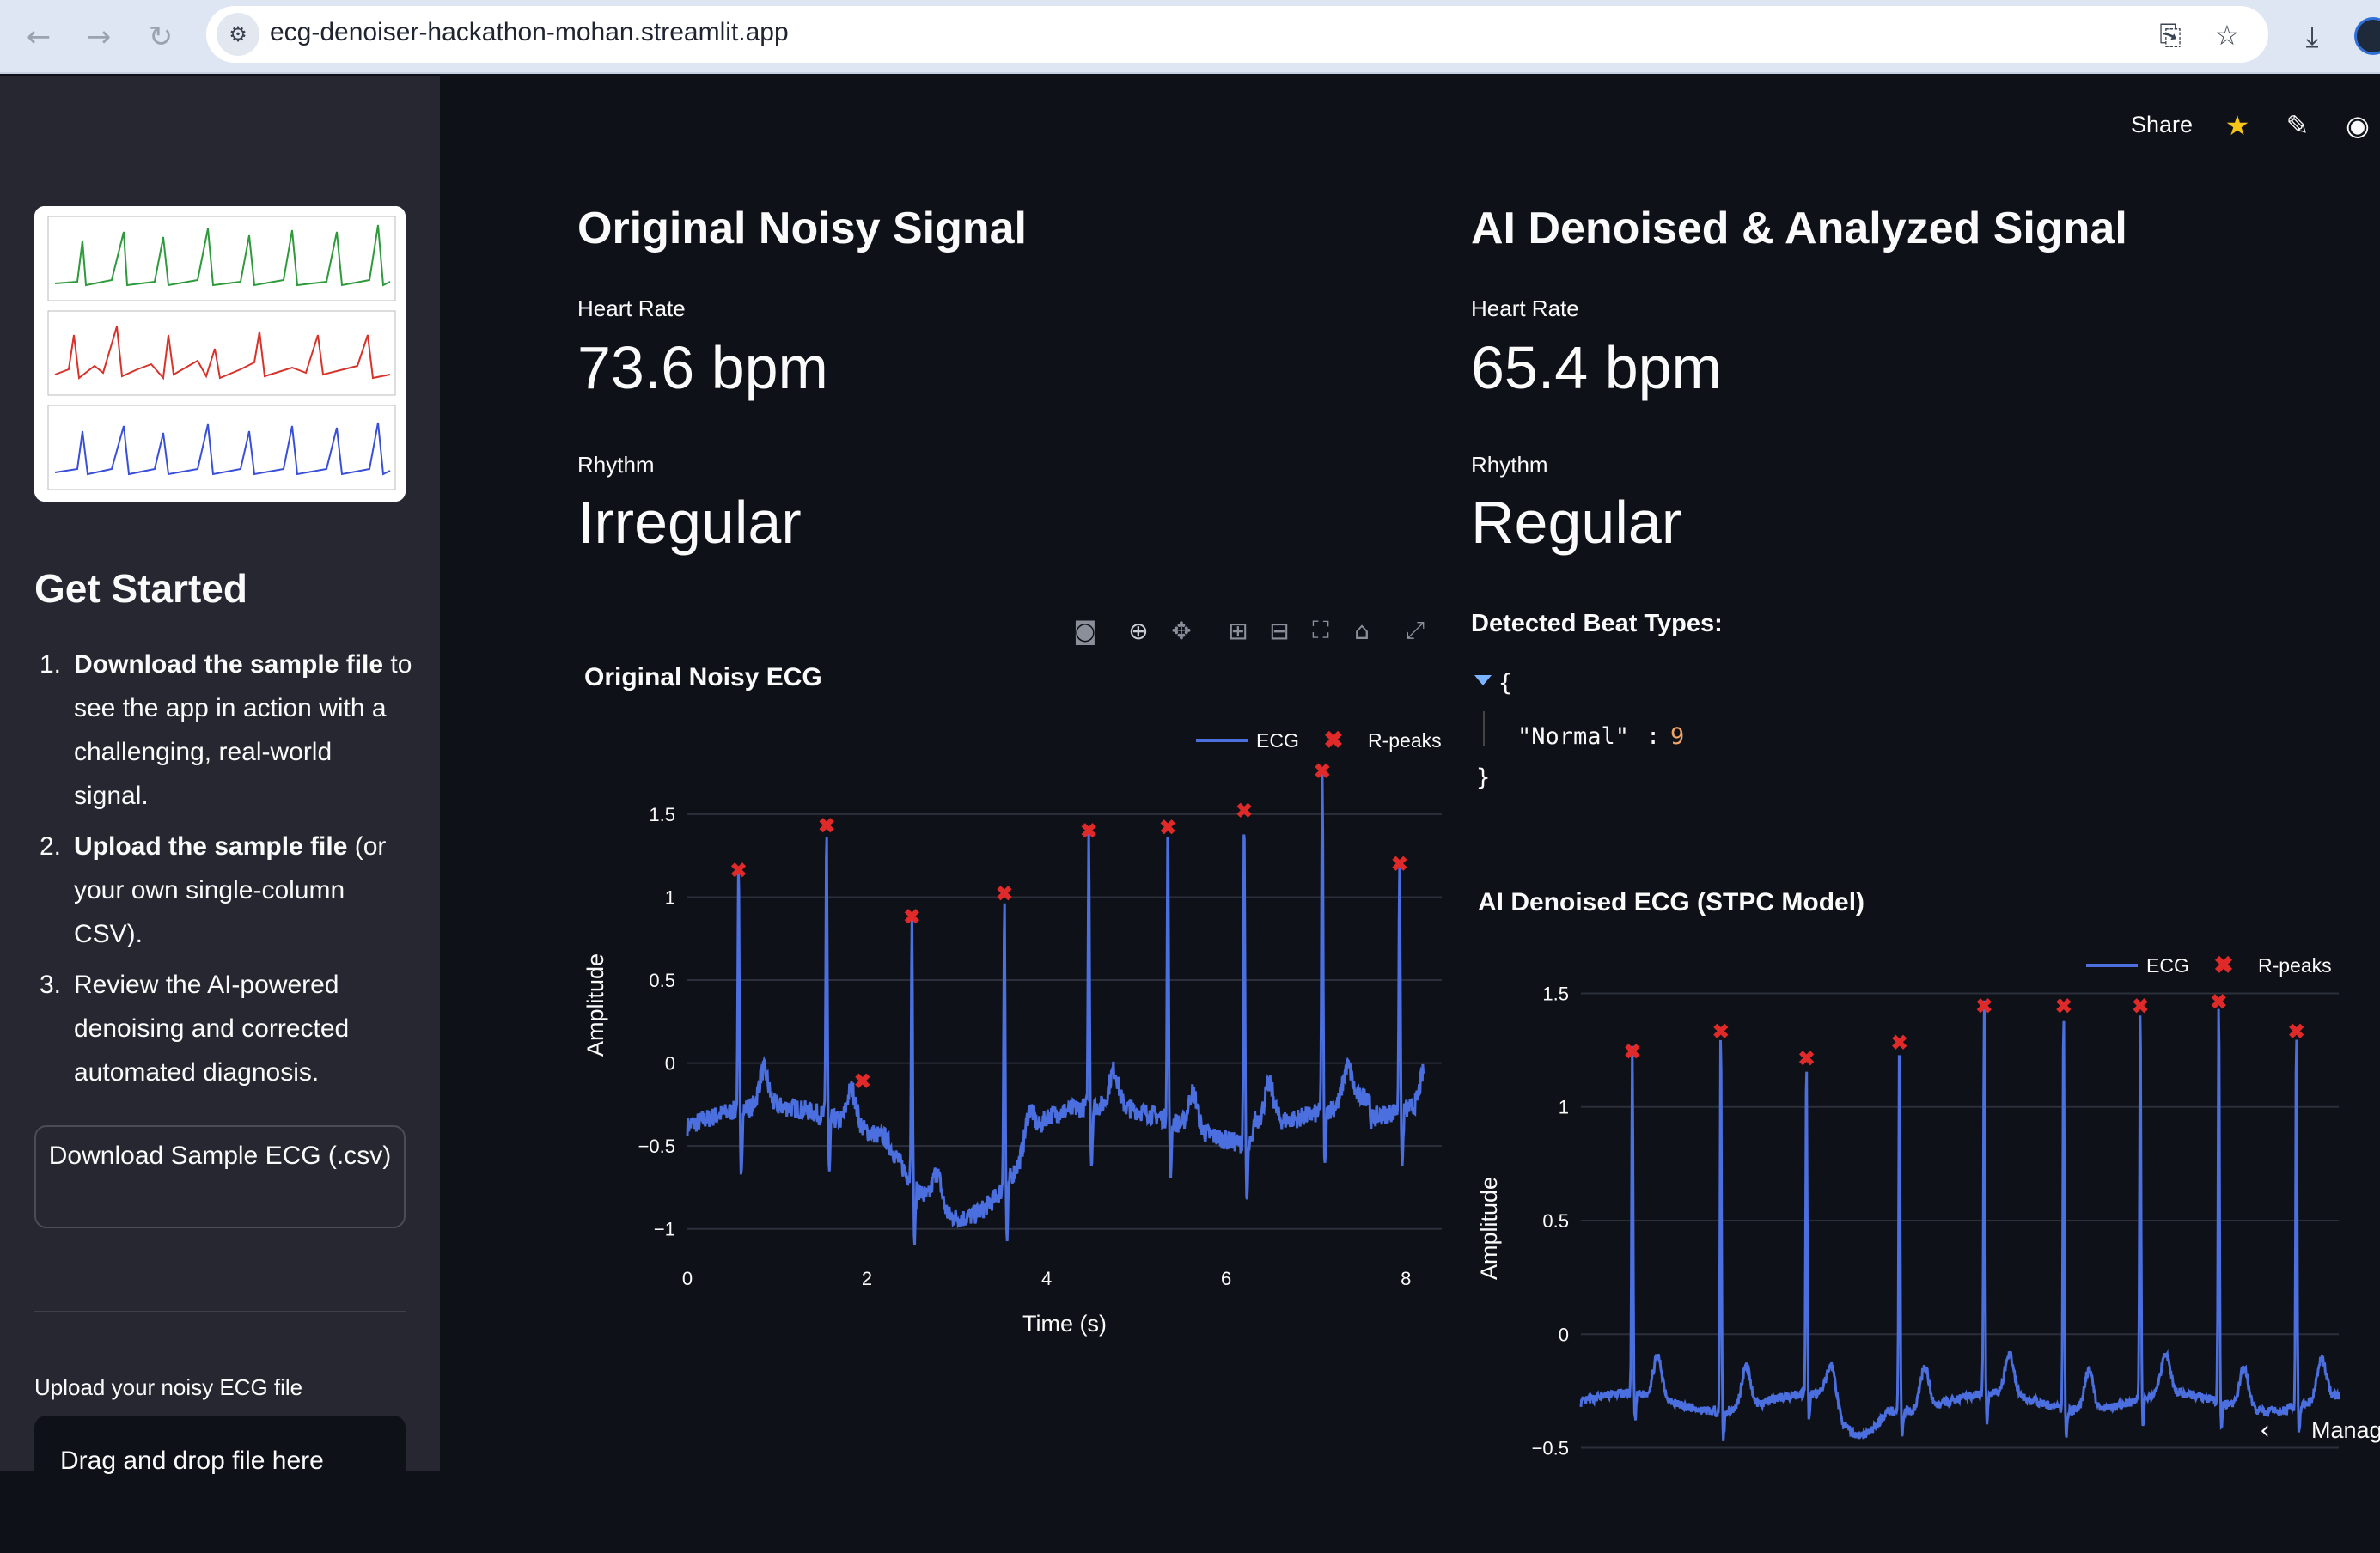 The width and height of the screenshot is (2380, 1553). Describe the element at coordinates (1483, 777) in the screenshot. I see `json-close-brace: }` at that location.